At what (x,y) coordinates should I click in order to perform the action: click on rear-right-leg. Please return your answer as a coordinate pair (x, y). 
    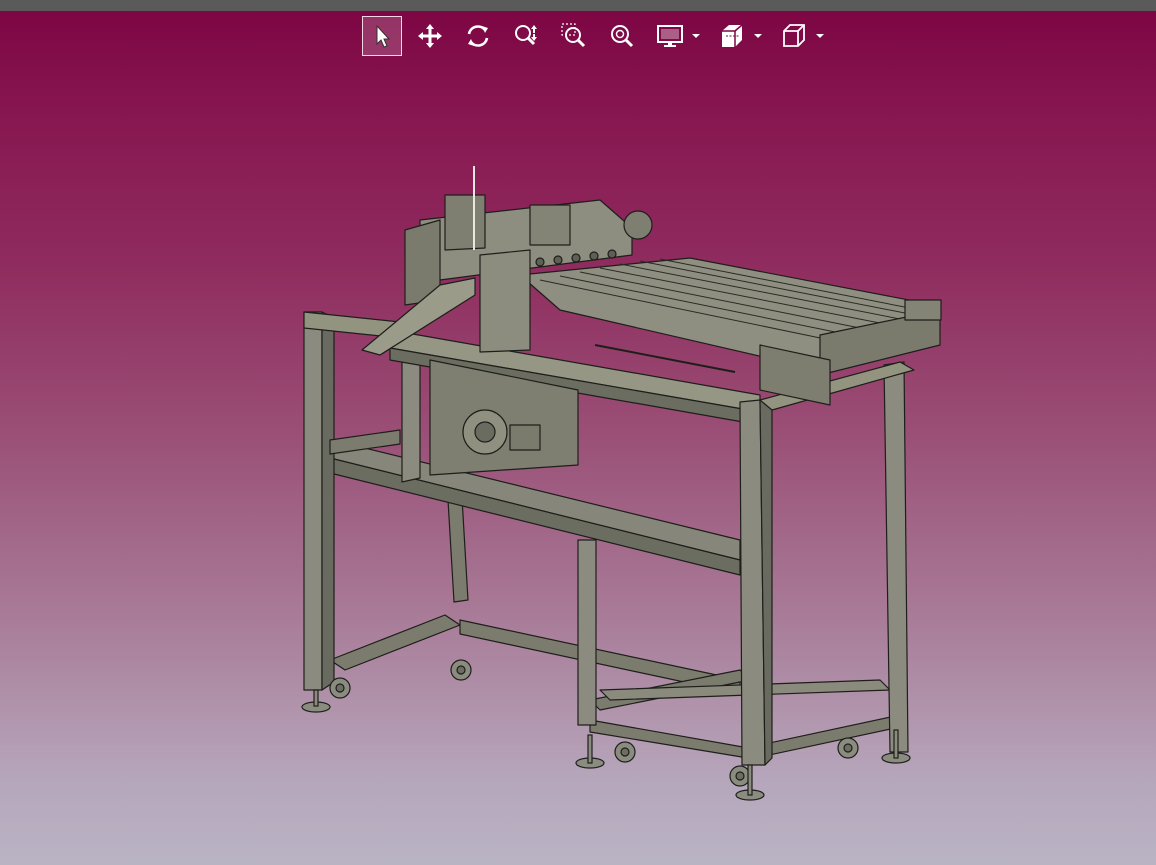
    Looking at the image, I should click on (896, 557).